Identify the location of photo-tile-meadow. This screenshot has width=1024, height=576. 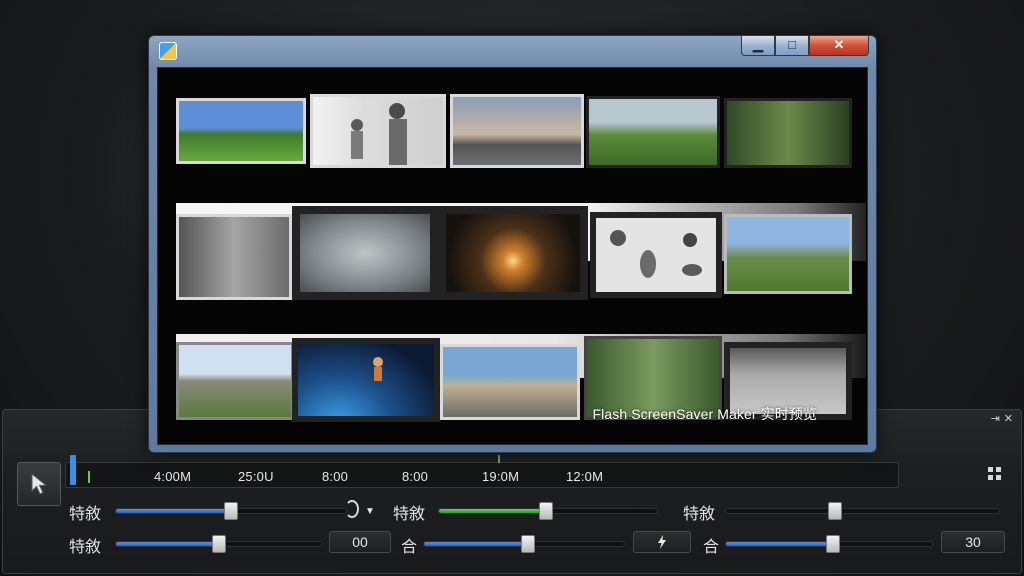
(241, 131).